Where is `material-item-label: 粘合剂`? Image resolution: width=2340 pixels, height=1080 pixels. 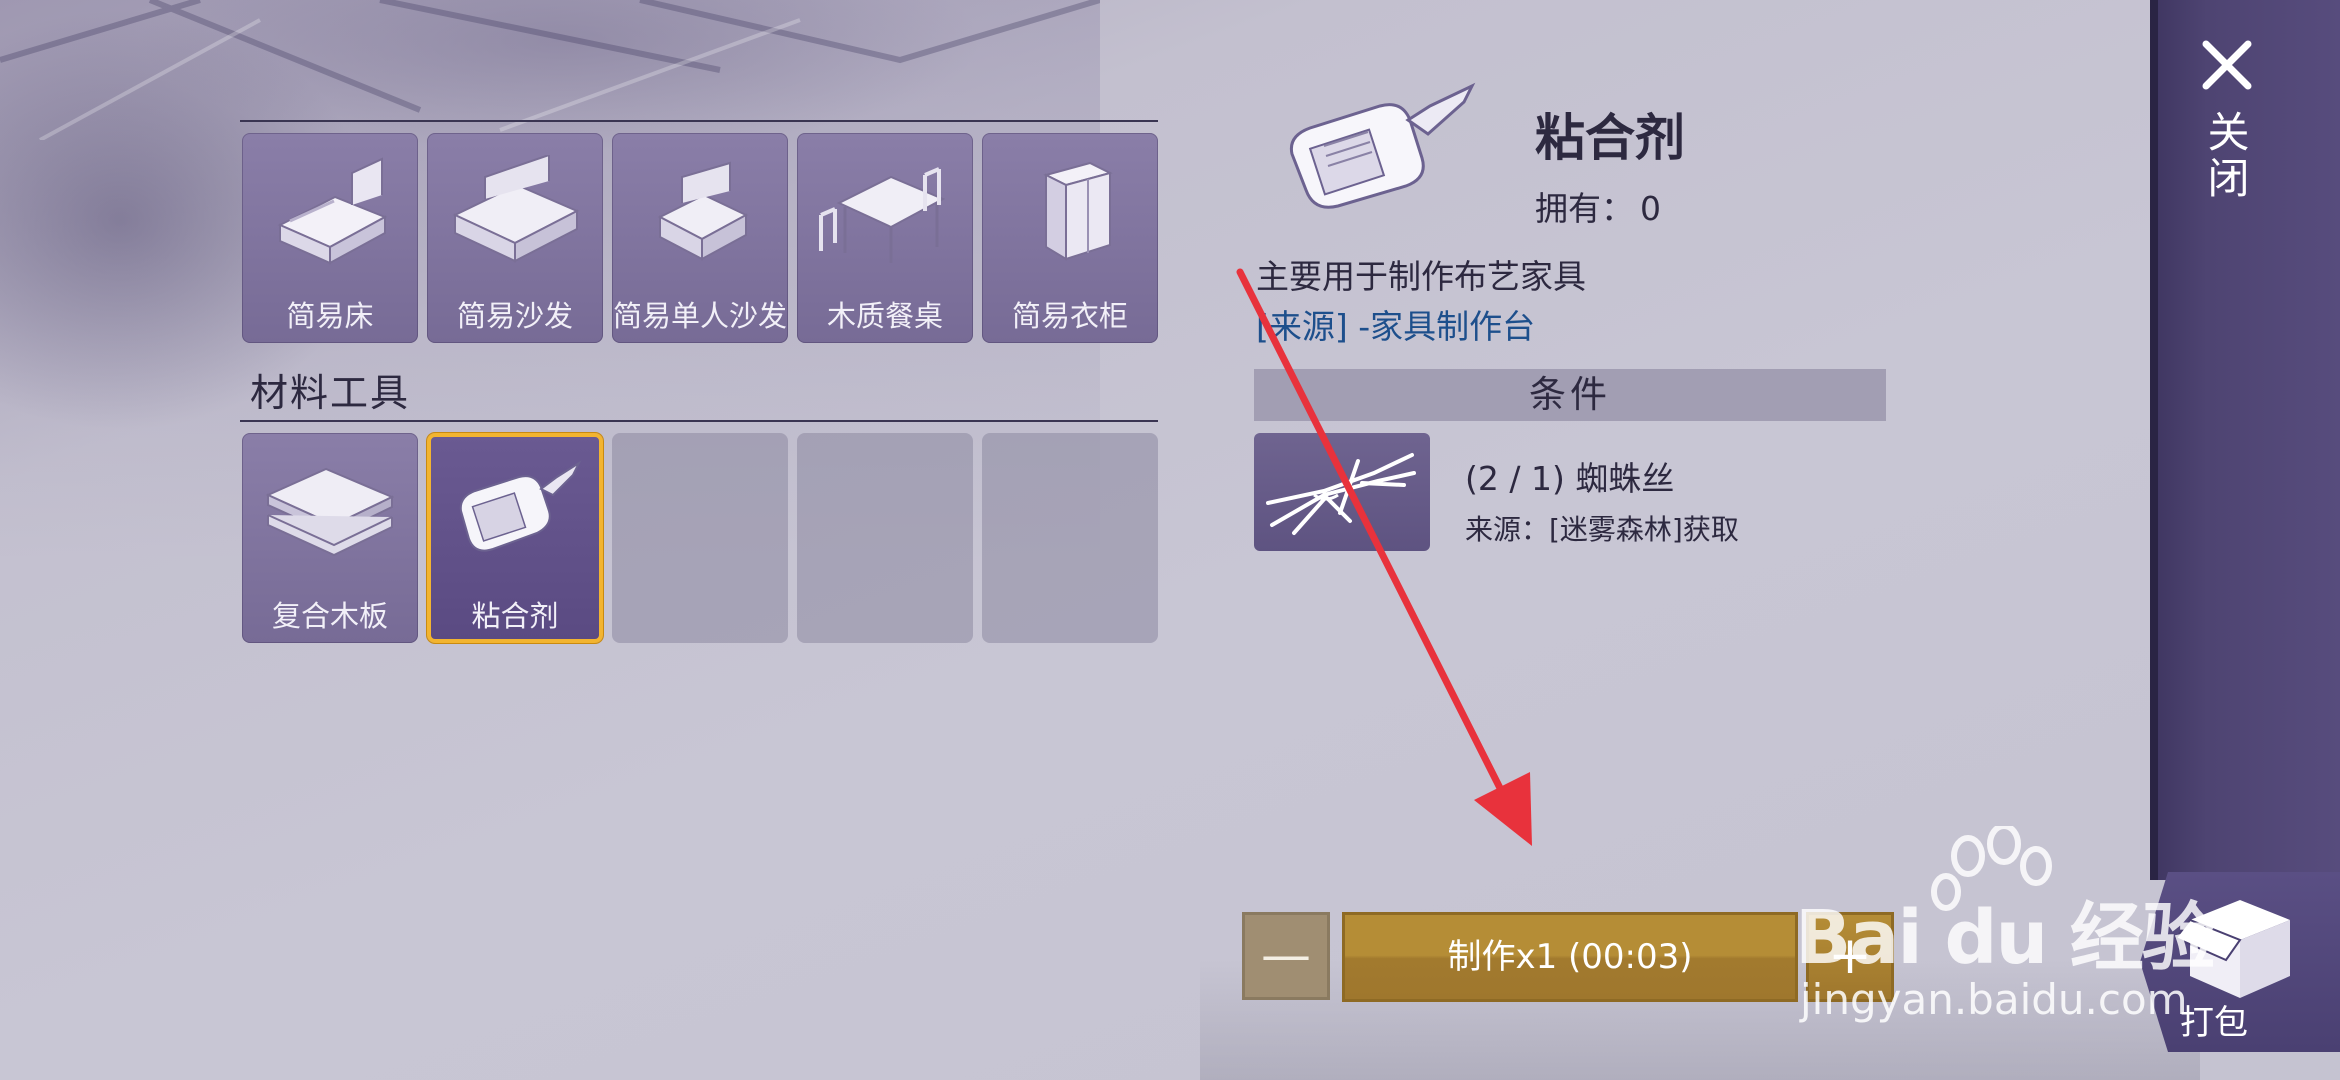
material-item-label: 粘合剂 is located at coordinates (515, 616).